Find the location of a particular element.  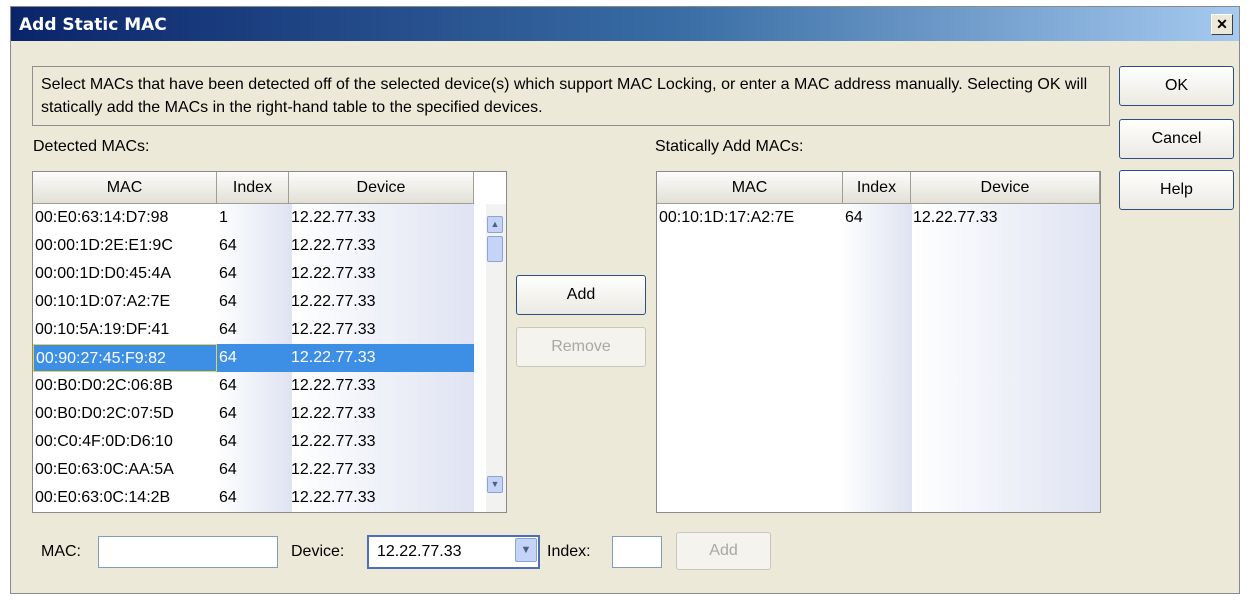

cell-mac: 00:E0:63:0C:14:2B is located at coordinates (103, 497).